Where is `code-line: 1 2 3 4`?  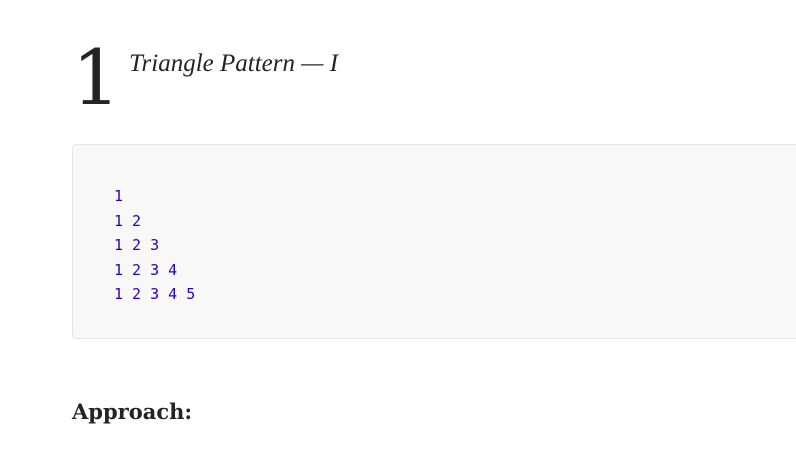 code-line: 1 2 3 4 is located at coordinates (146, 269).